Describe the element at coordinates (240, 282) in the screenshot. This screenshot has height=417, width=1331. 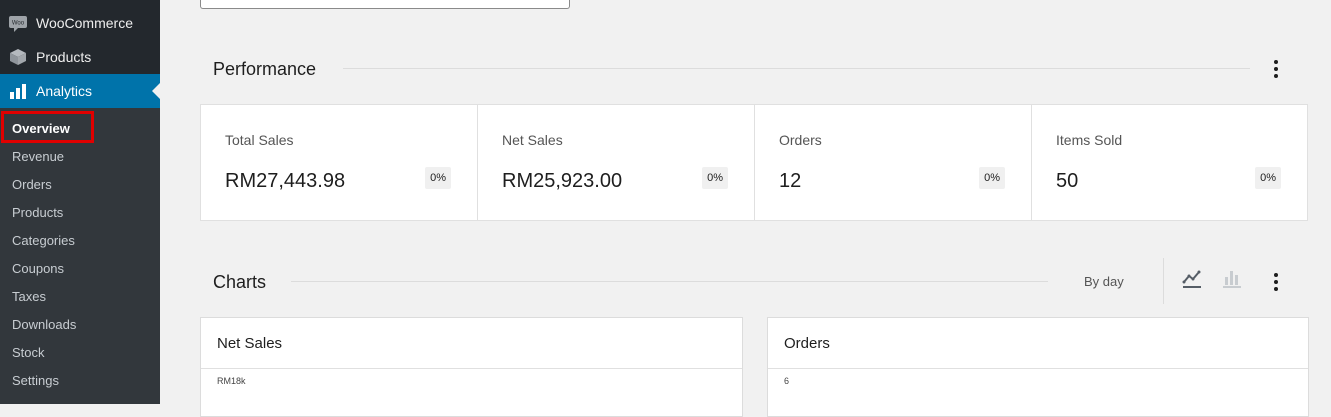
I see `charts-title: Charts` at that location.